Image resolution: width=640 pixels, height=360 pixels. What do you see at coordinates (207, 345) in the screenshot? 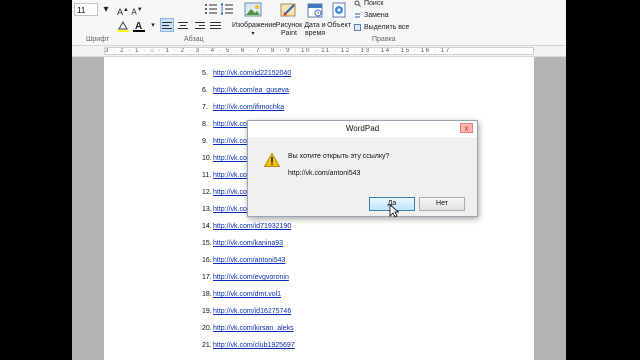
I see `list-item-number: 21.` at bounding box center [207, 345].